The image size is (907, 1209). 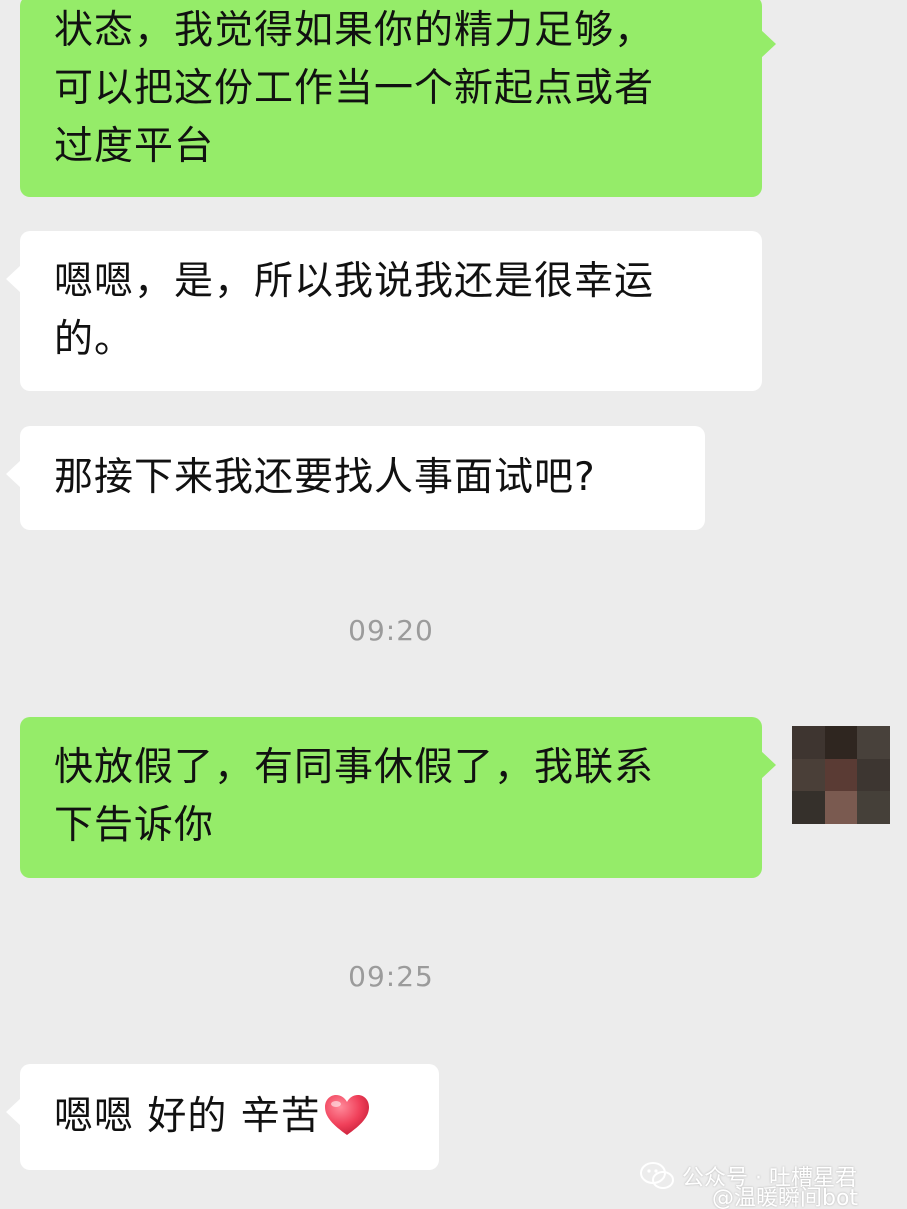 I want to click on message-bubble-incoming: 那接下来我还要找人事面试吧?, so click(x=355, y=478).